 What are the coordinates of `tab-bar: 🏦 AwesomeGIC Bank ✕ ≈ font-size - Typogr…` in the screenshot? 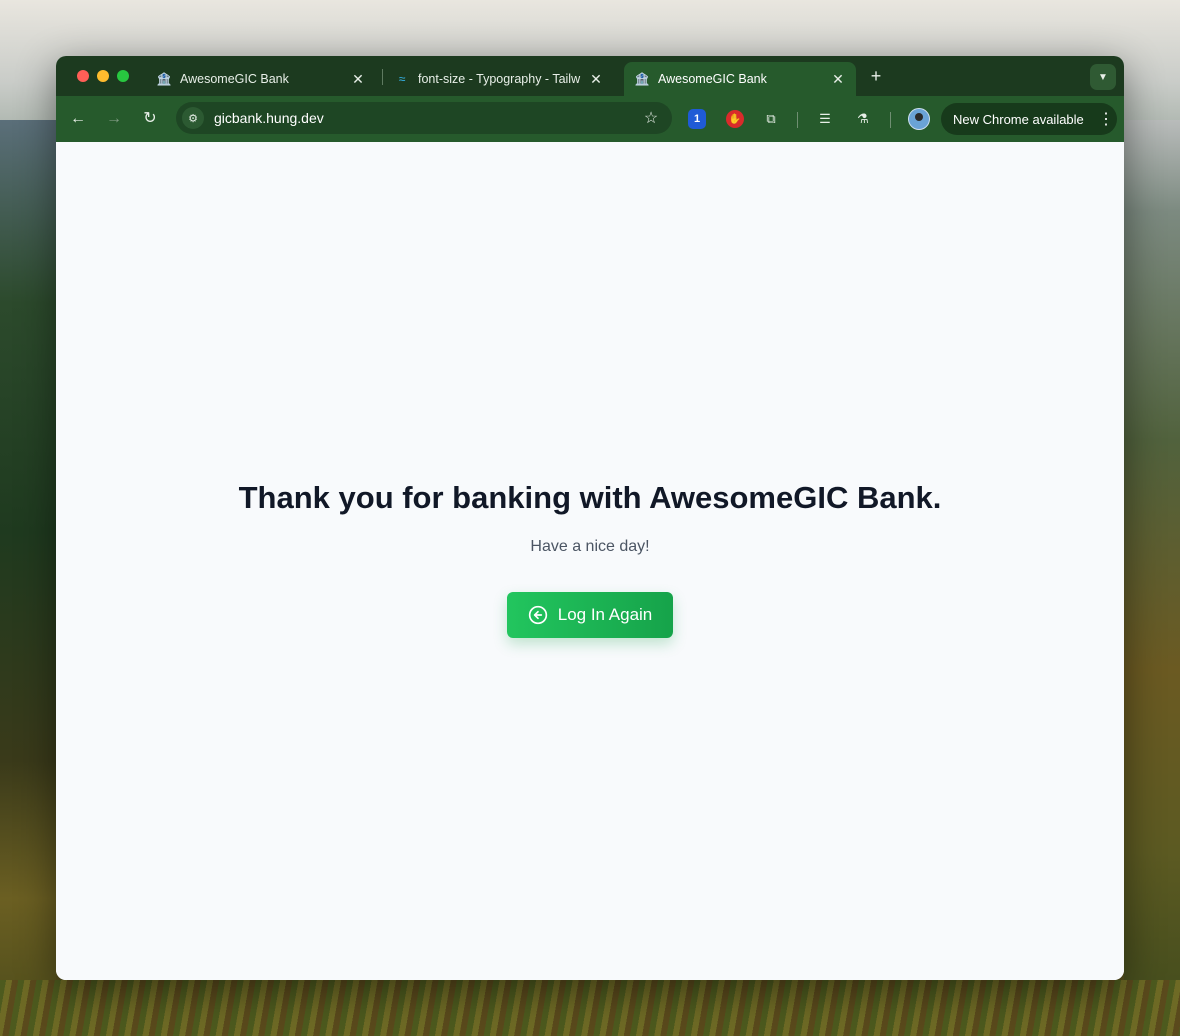 It's located at (590, 76).